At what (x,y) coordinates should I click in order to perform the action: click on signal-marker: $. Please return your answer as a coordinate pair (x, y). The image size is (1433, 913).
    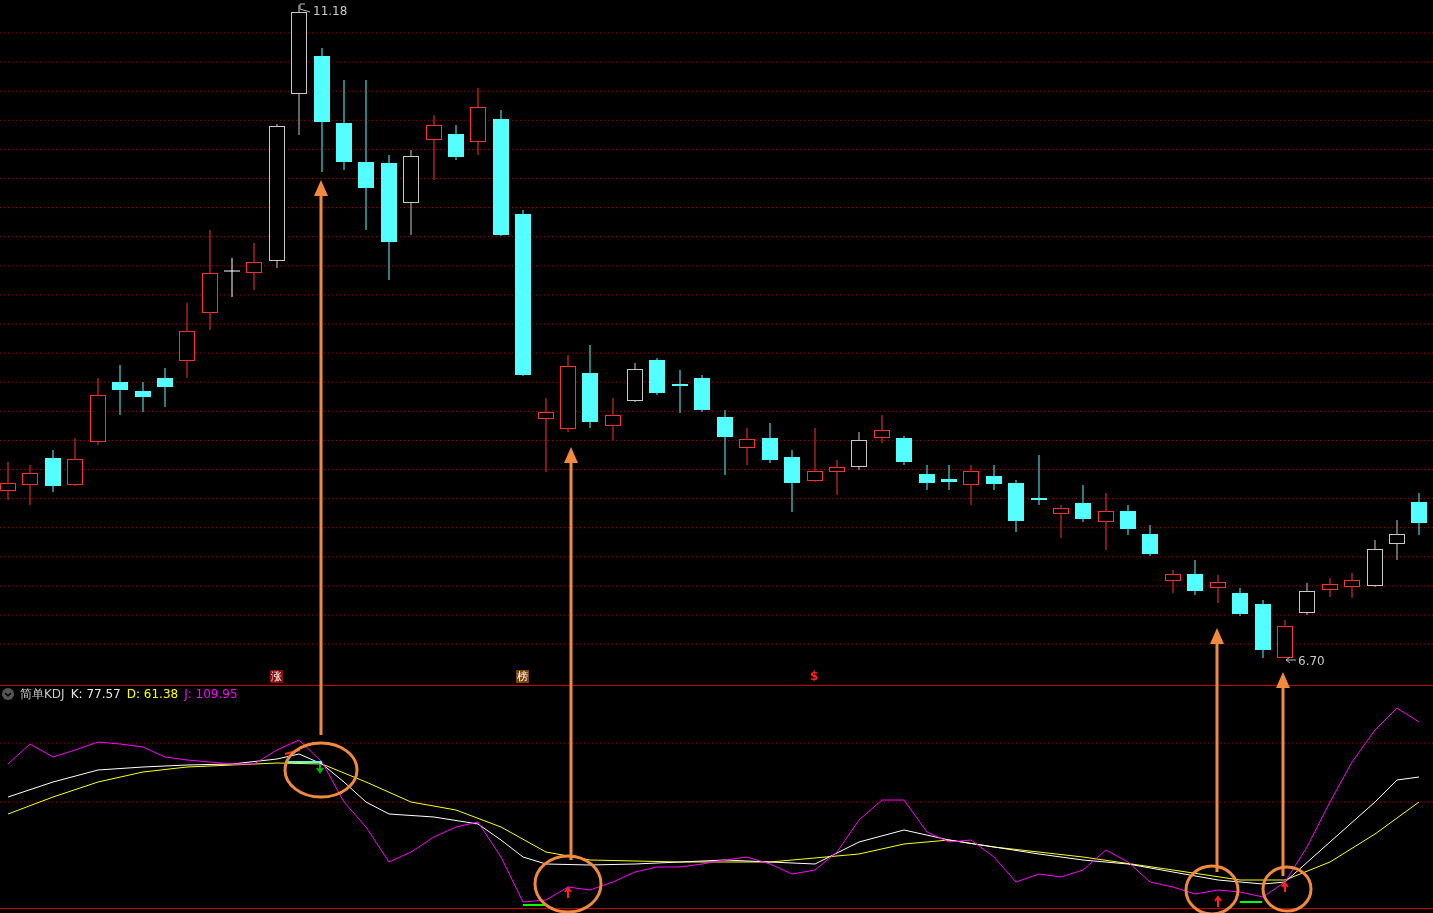
    Looking at the image, I should click on (814, 676).